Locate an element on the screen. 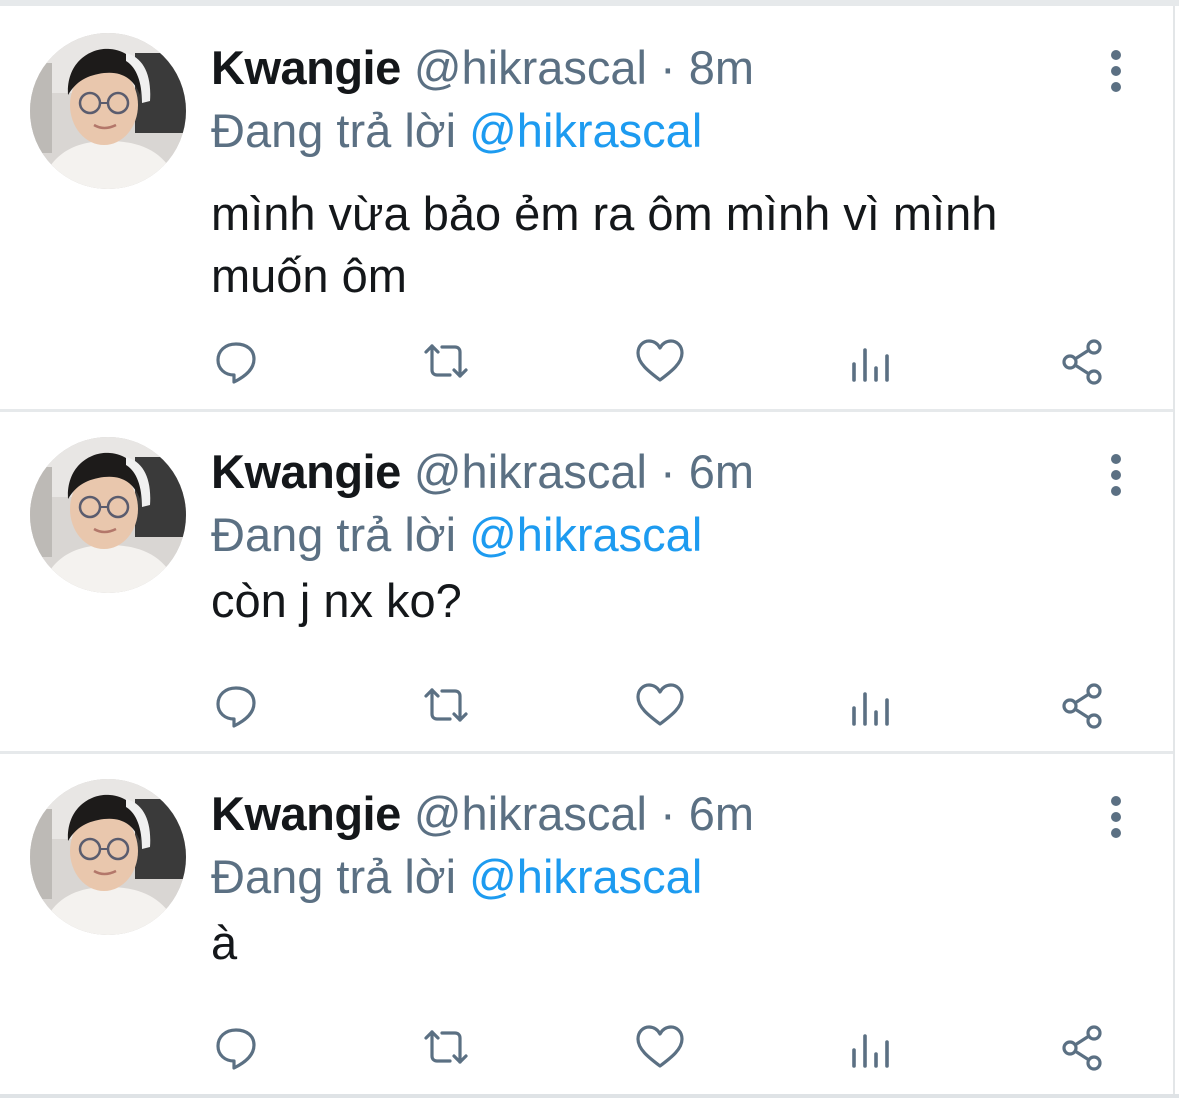 This screenshot has height=1098, width=1179. tweet-header: Kwangie @hikrascal · 8m is located at coordinates (482, 68).